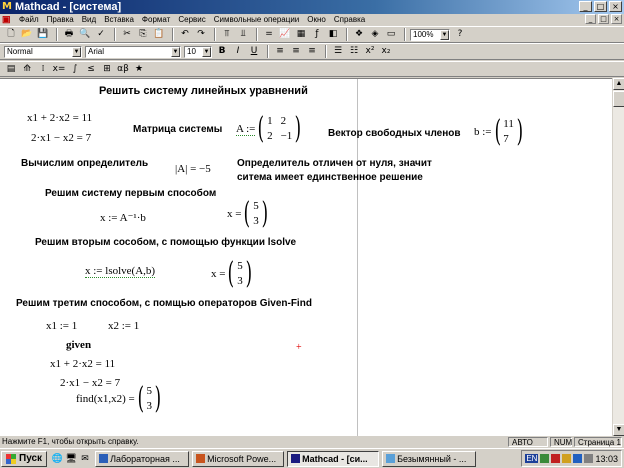  Describe the element at coordinates (71, 459) in the screenshot. I see `desktop-icon: 🖥` at that location.